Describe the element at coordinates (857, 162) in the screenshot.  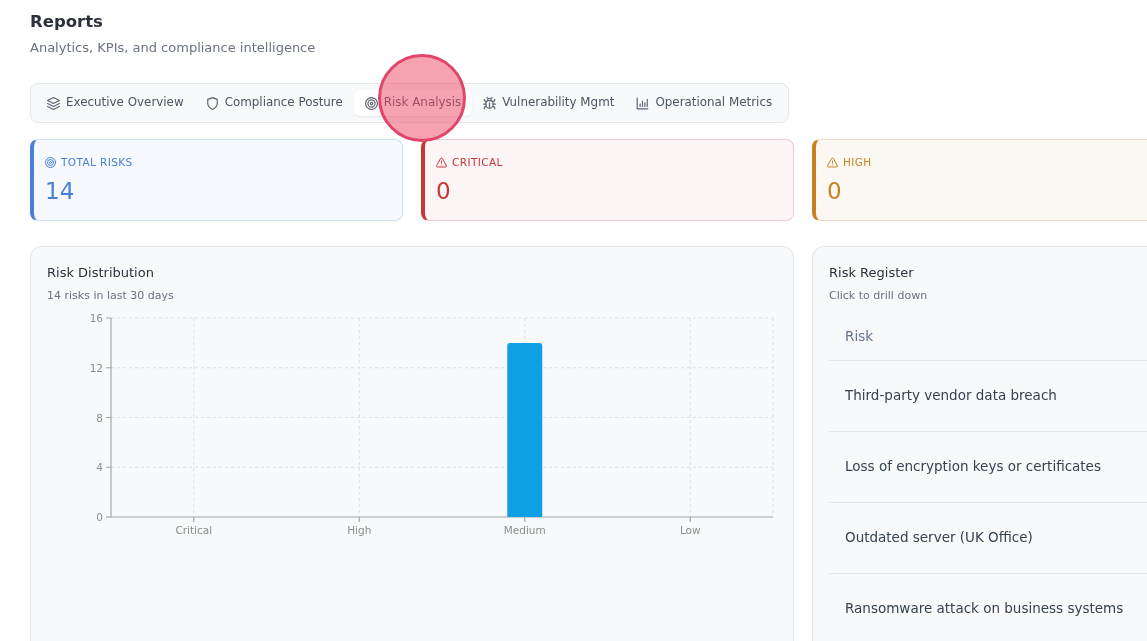
I see `stat-label: HIGH` at that location.